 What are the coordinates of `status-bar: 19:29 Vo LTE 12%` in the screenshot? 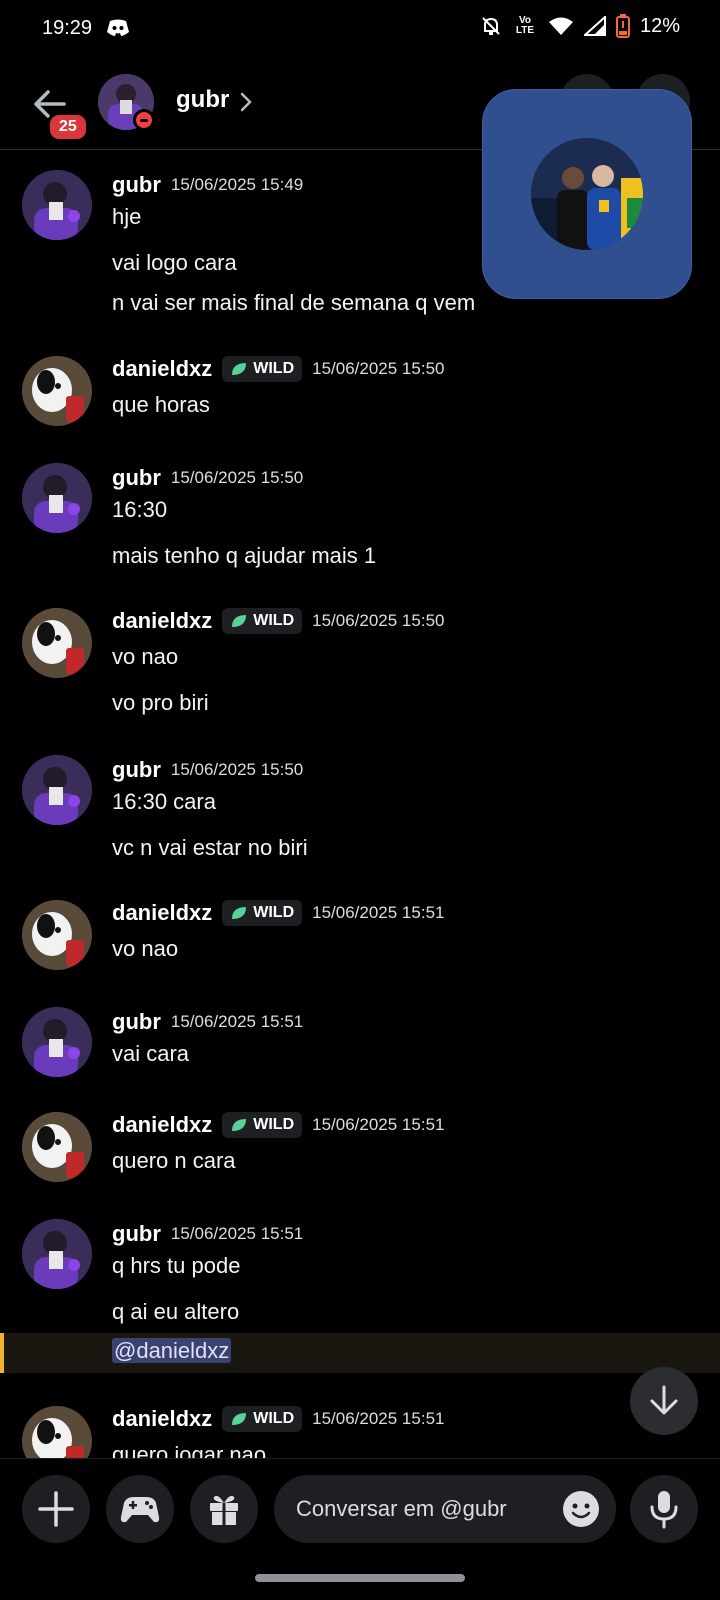 It's located at (360, 28).